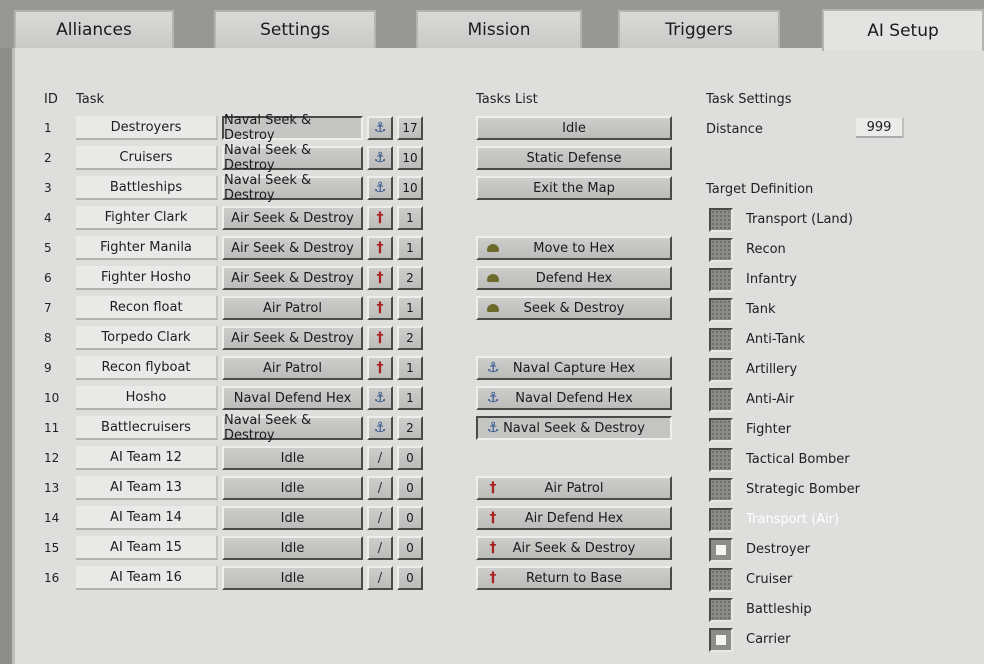  Describe the element at coordinates (147, 188) in the screenshot. I see `task-name: Battleships` at that location.